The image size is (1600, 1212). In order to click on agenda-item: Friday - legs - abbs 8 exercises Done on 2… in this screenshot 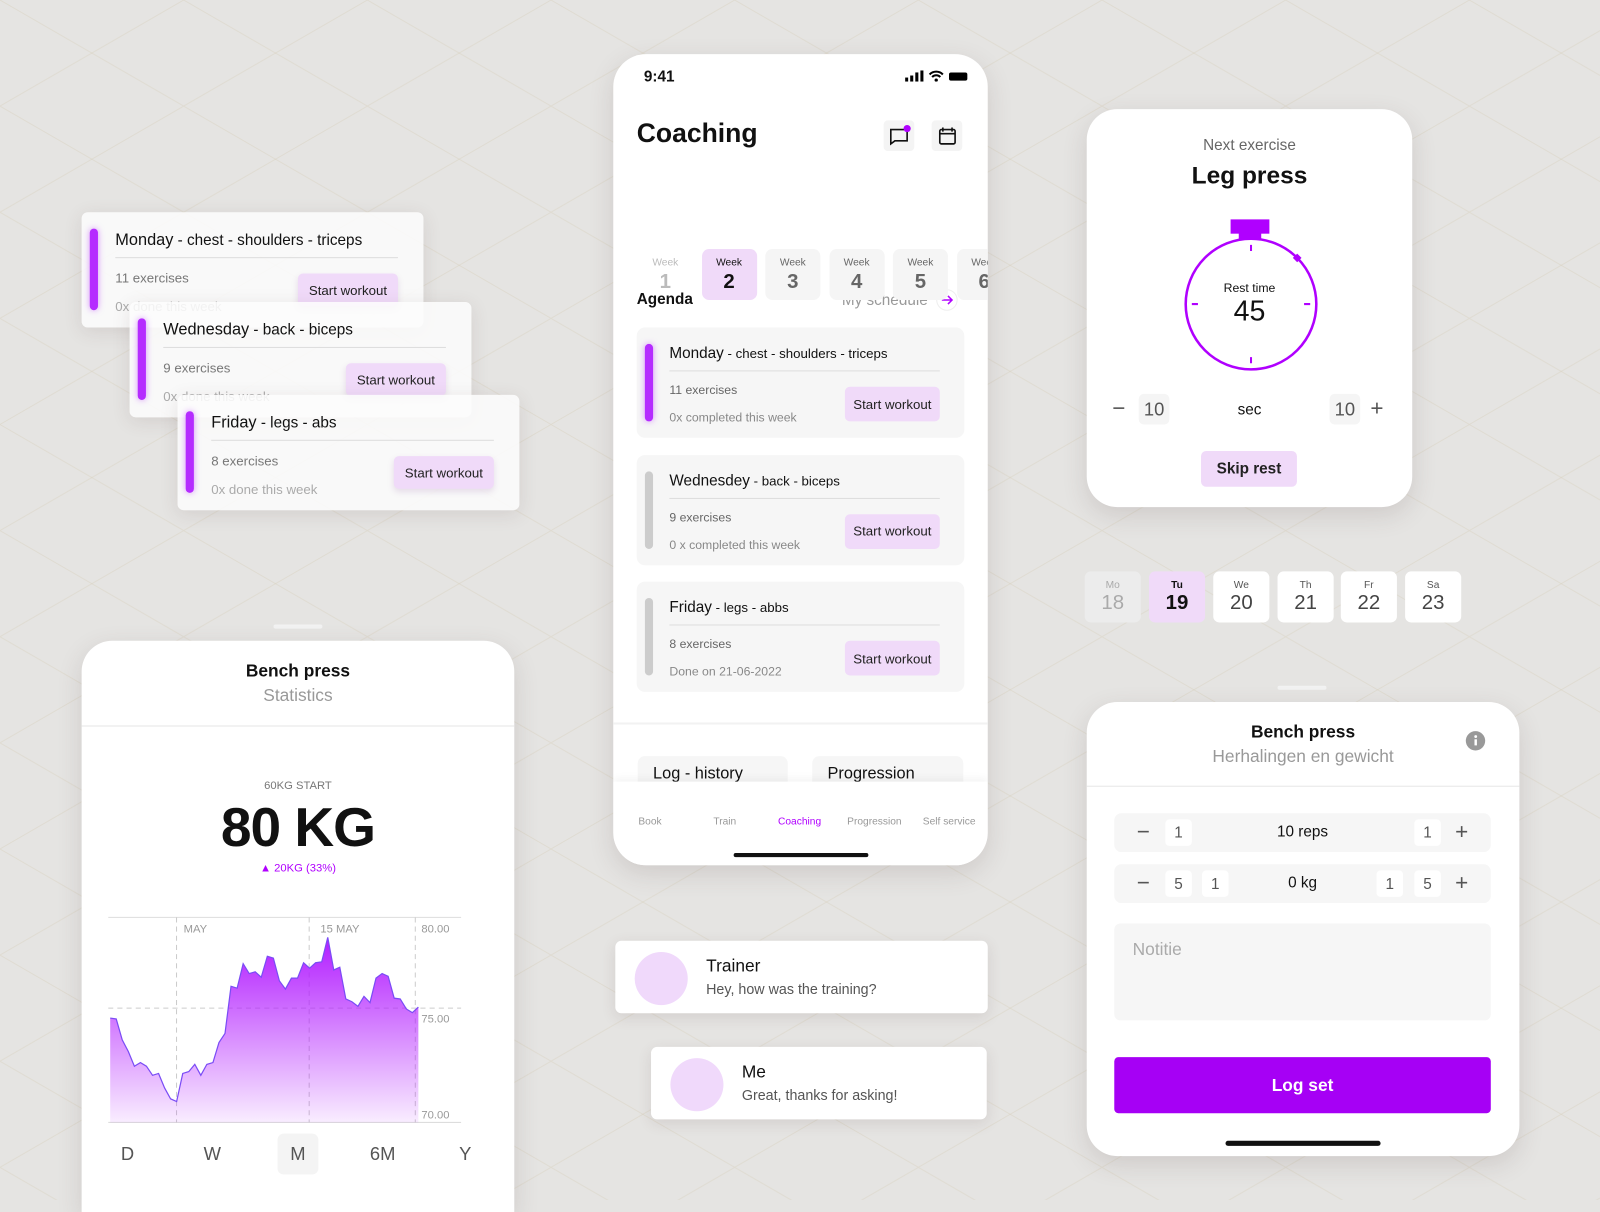, I will do `click(800, 636)`.